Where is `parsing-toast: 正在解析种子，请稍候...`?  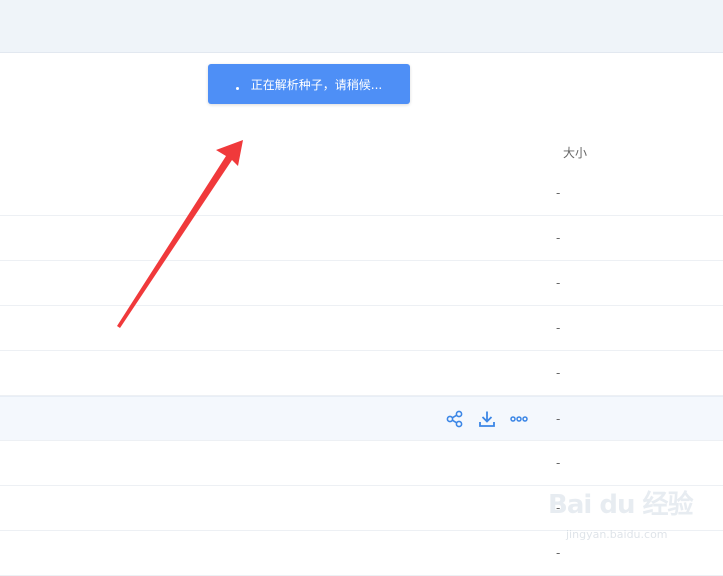 parsing-toast: 正在解析种子，请稍候... is located at coordinates (309, 84).